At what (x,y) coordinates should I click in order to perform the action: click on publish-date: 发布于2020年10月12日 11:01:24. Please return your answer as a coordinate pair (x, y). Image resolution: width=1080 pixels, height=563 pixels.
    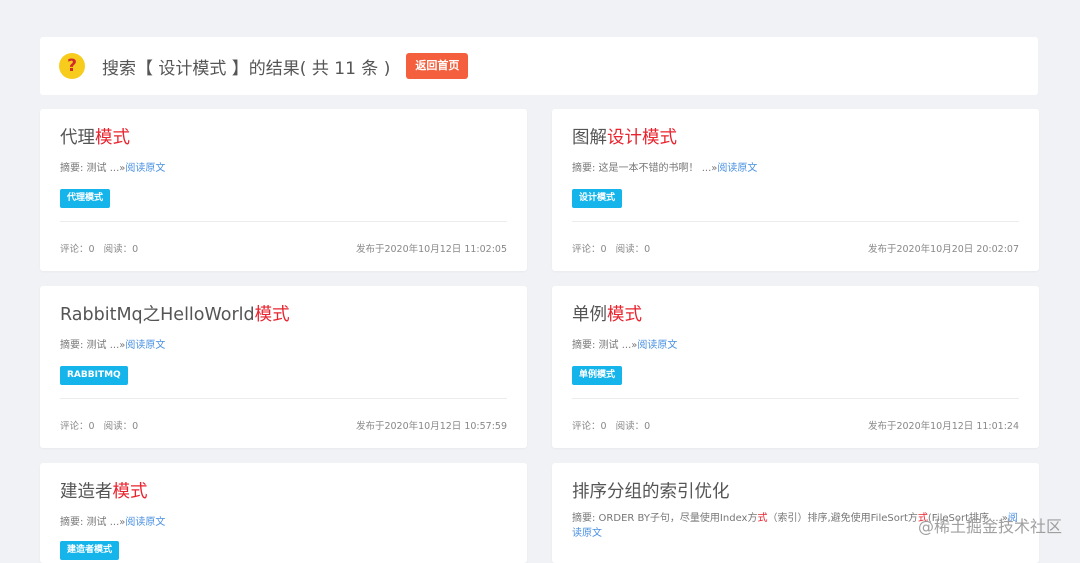
    Looking at the image, I should click on (943, 426).